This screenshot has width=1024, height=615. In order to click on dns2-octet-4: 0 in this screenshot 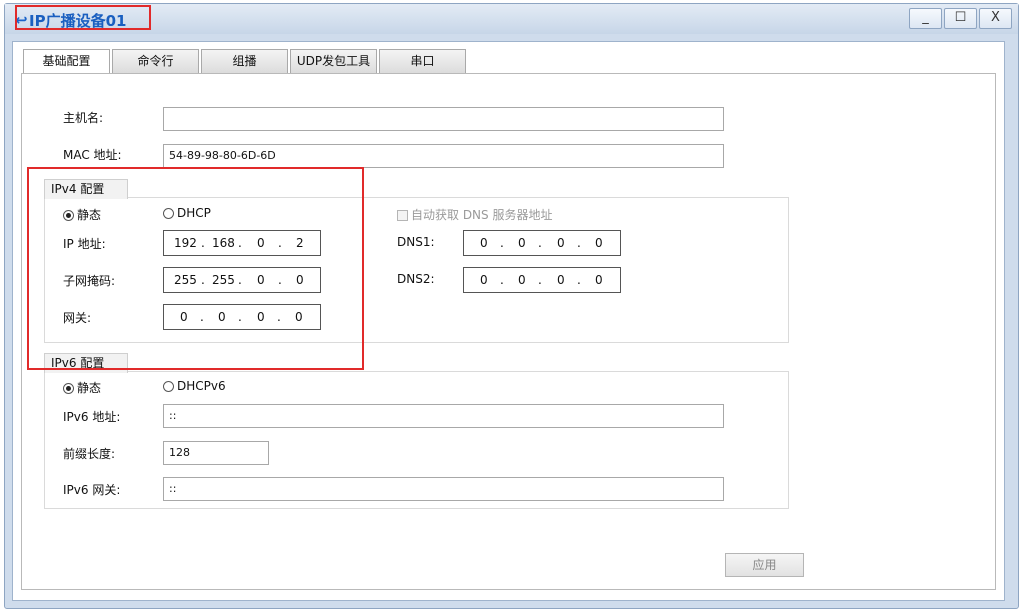, I will do `click(599, 280)`.